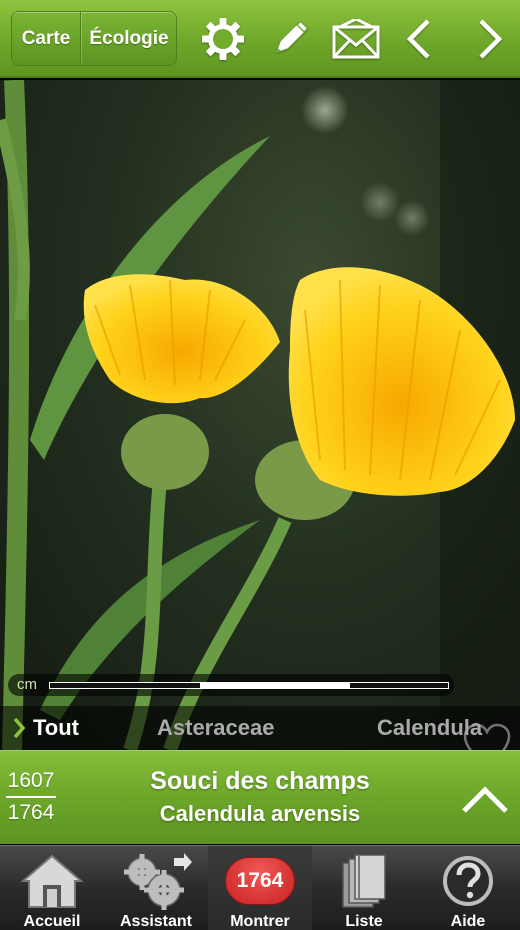 This screenshot has height=930, width=520. Describe the element at coordinates (27, 684) in the screenshot. I see `scale-unit-label: cm` at that location.